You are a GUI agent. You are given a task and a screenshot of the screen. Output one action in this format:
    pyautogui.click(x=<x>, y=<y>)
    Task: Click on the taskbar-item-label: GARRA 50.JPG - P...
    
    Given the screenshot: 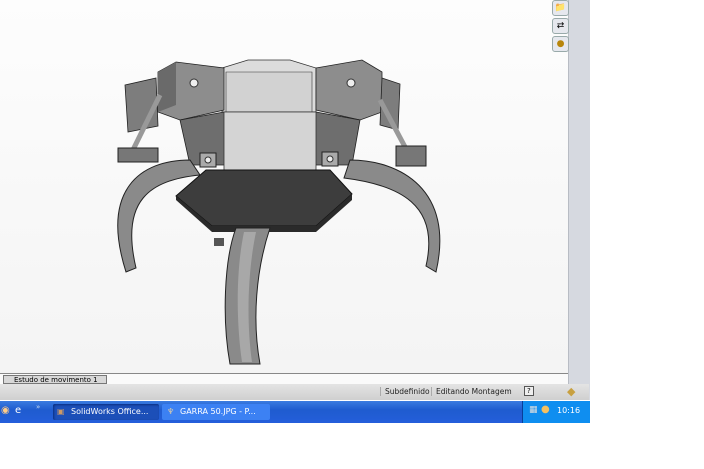 What is the action you would take?
    pyautogui.click(x=218, y=411)
    